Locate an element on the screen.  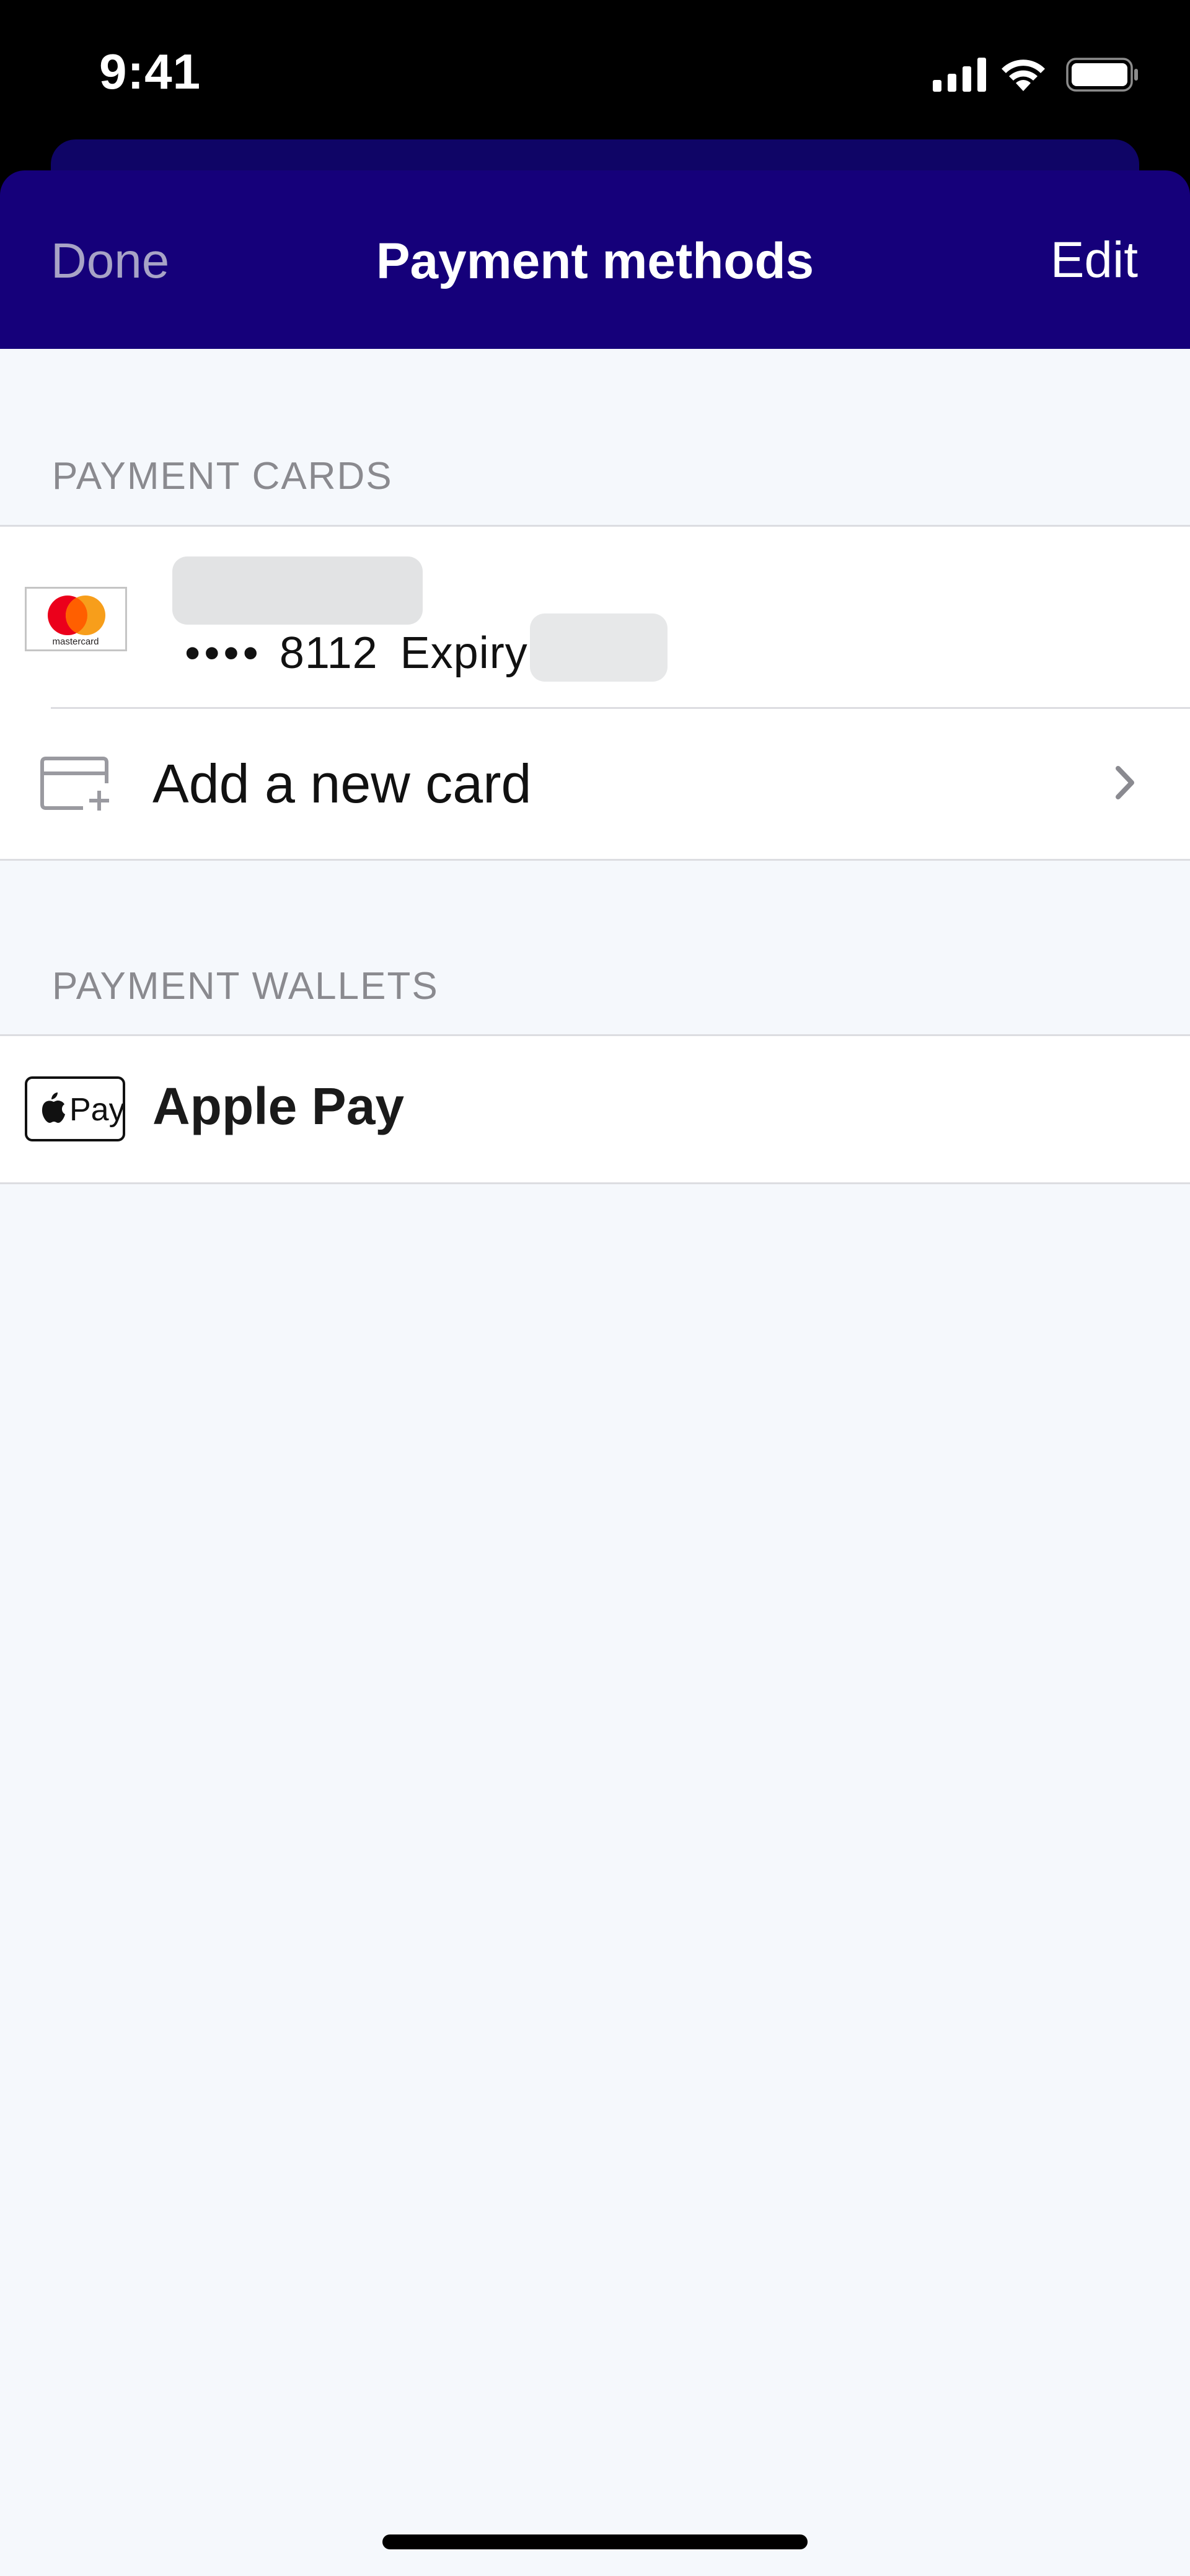
saved-card-row: mastercard •••• 8112 Expiry is located at coordinates (595, 617).